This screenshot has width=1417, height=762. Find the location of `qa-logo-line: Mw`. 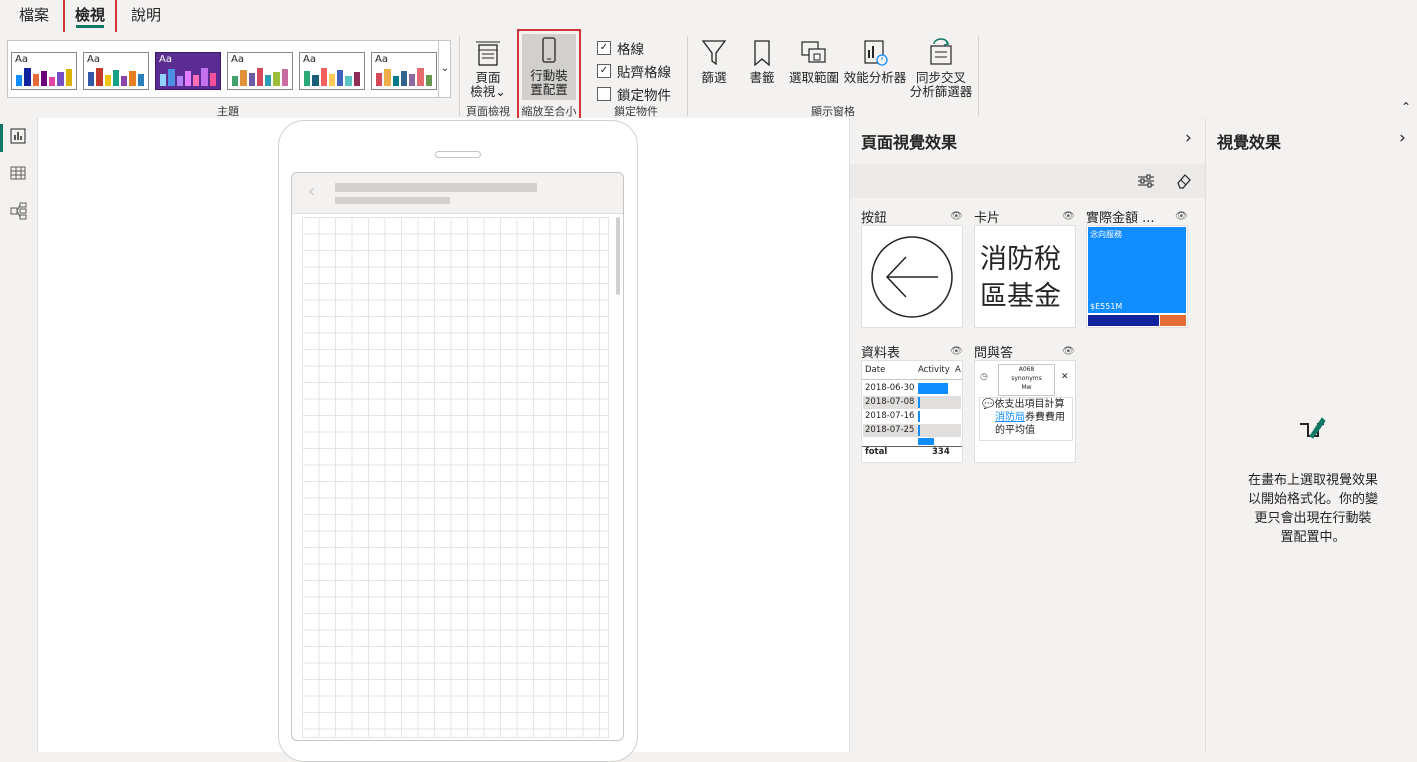

qa-logo-line: Mw is located at coordinates (1026, 387).